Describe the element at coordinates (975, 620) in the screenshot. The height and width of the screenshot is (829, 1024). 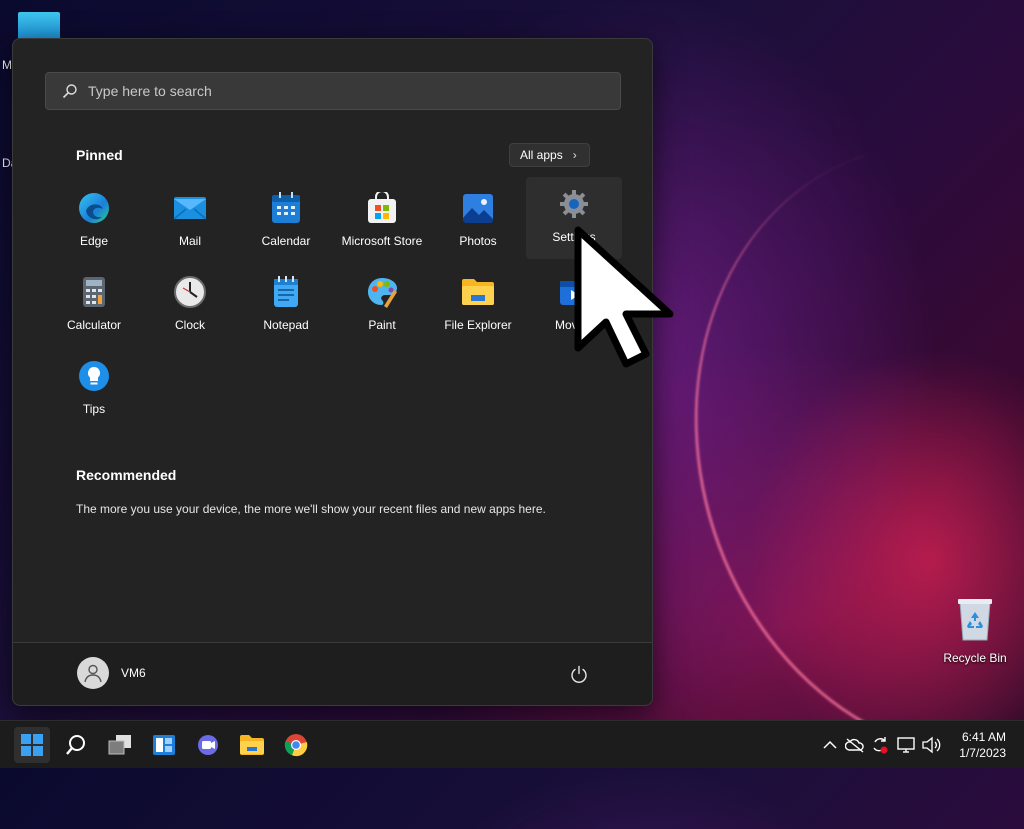
I see `recycle-bin-icon` at that location.